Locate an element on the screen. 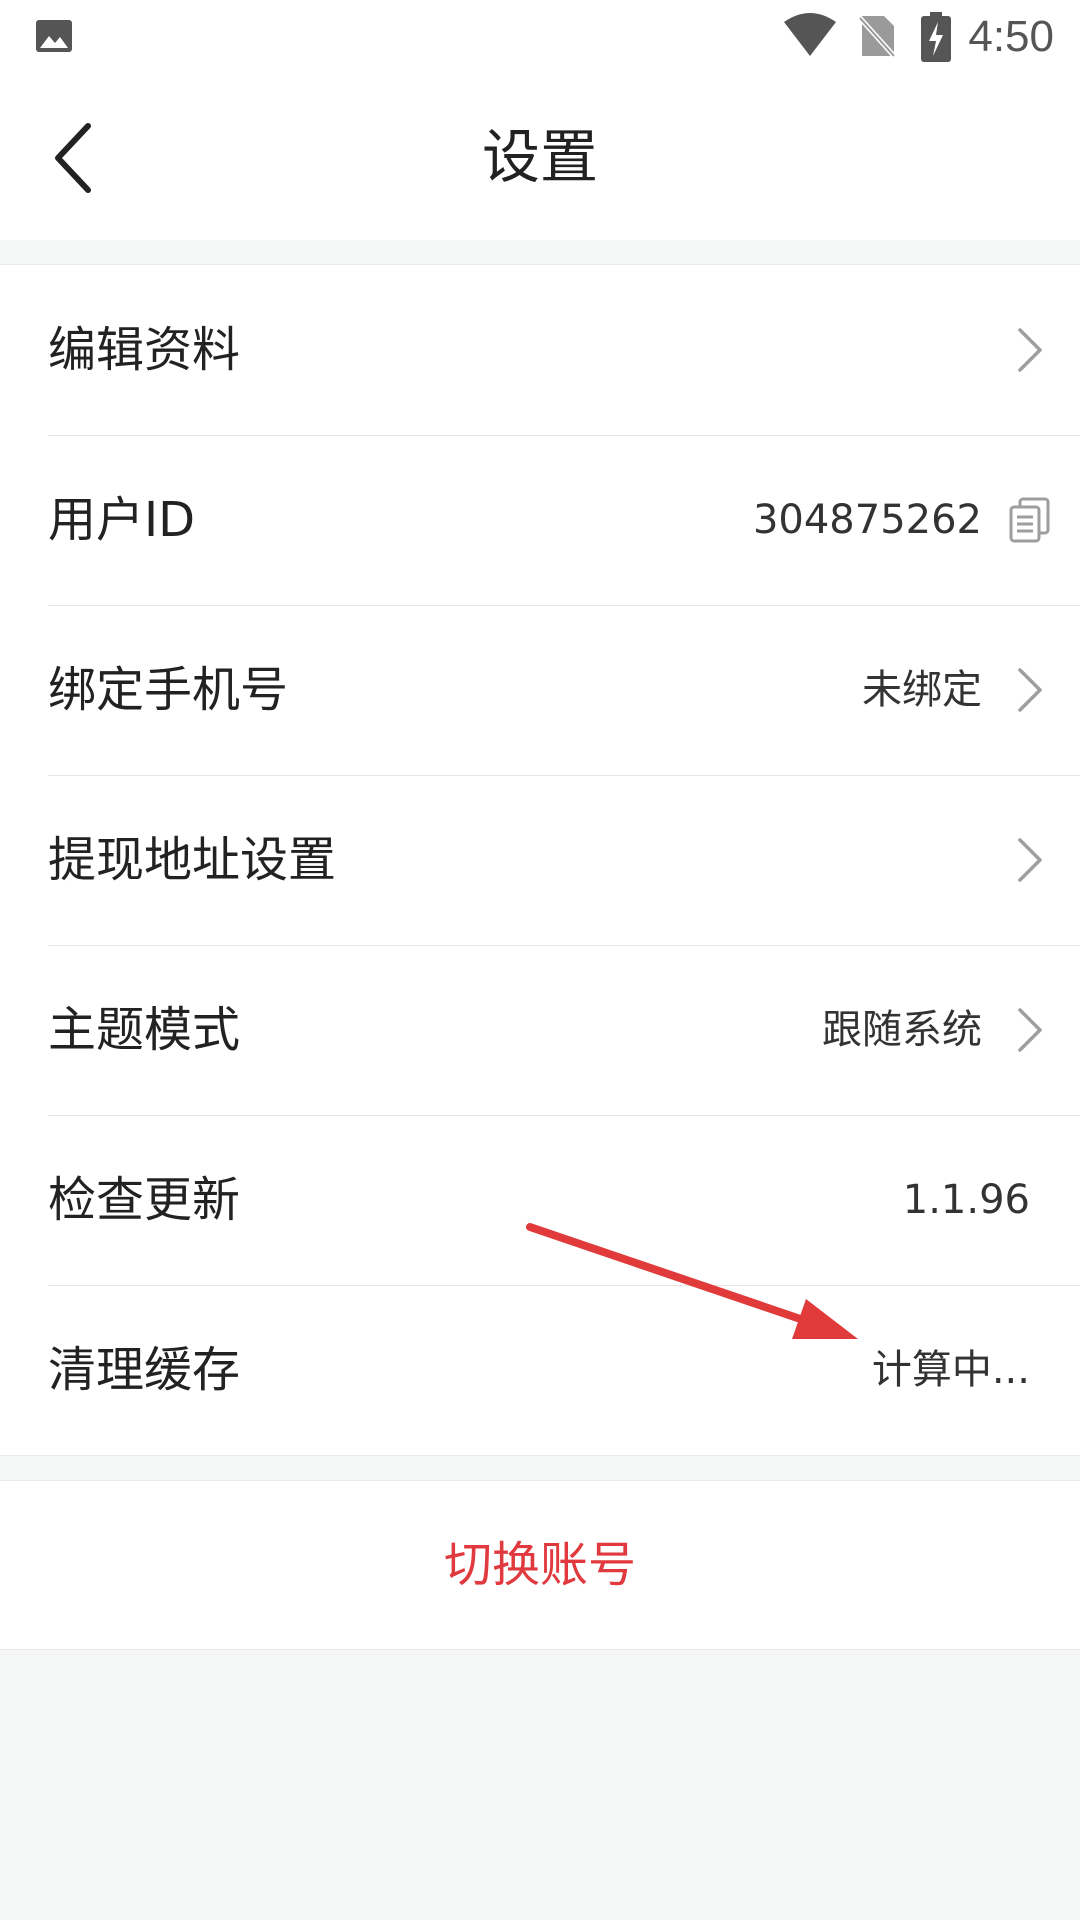 The image size is (1080, 1920). user-id-value: 304875262 is located at coordinates (867, 520).